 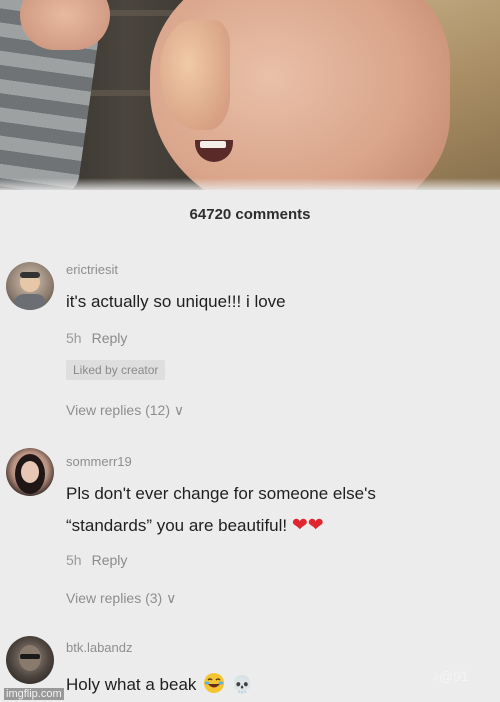 I want to click on comment-text-wrap: Holy what a beak 💀, so click(x=159, y=683).